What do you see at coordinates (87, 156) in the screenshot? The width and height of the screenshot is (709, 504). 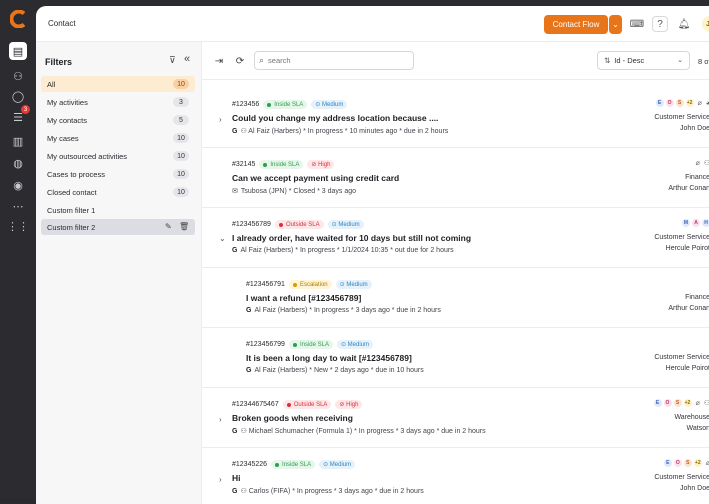 I see `filter-label: My outsourced activities` at bounding box center [87, 156].